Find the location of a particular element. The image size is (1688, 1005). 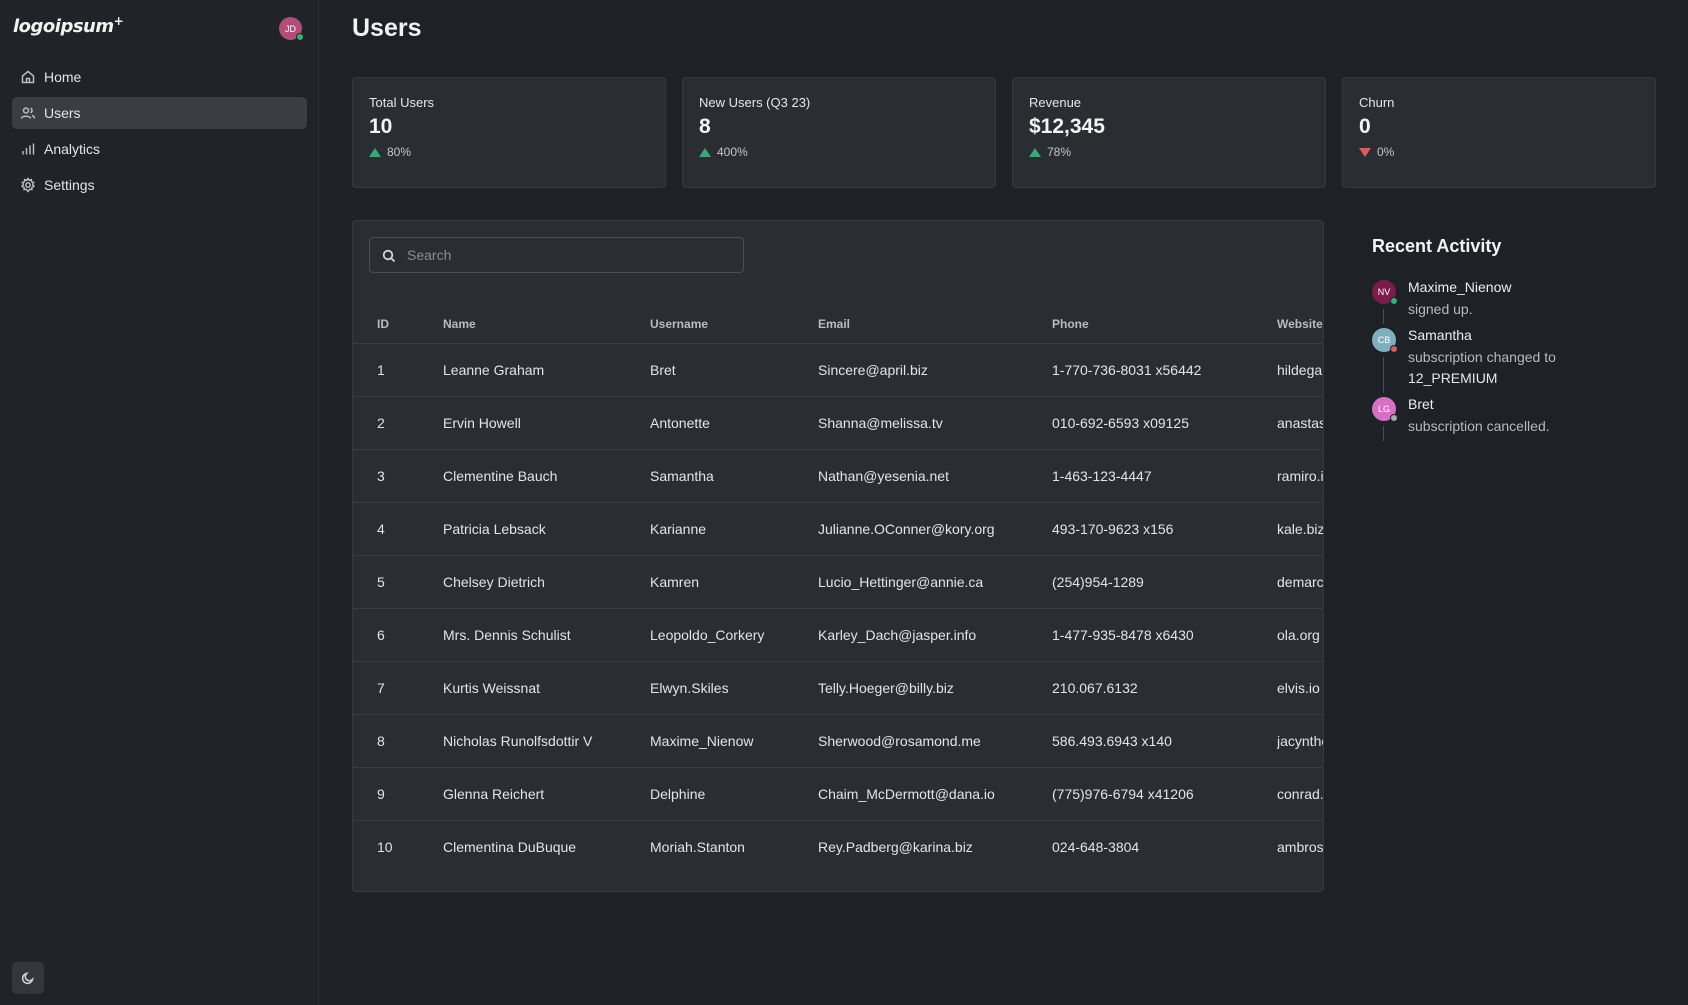

stat-change: 0% is located at coordinates (1499, 152).